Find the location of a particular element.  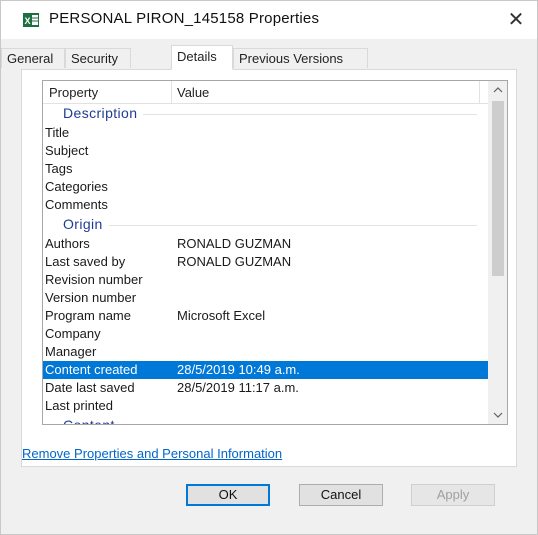

chevron-down-icon is located at coordinates (498, 415).